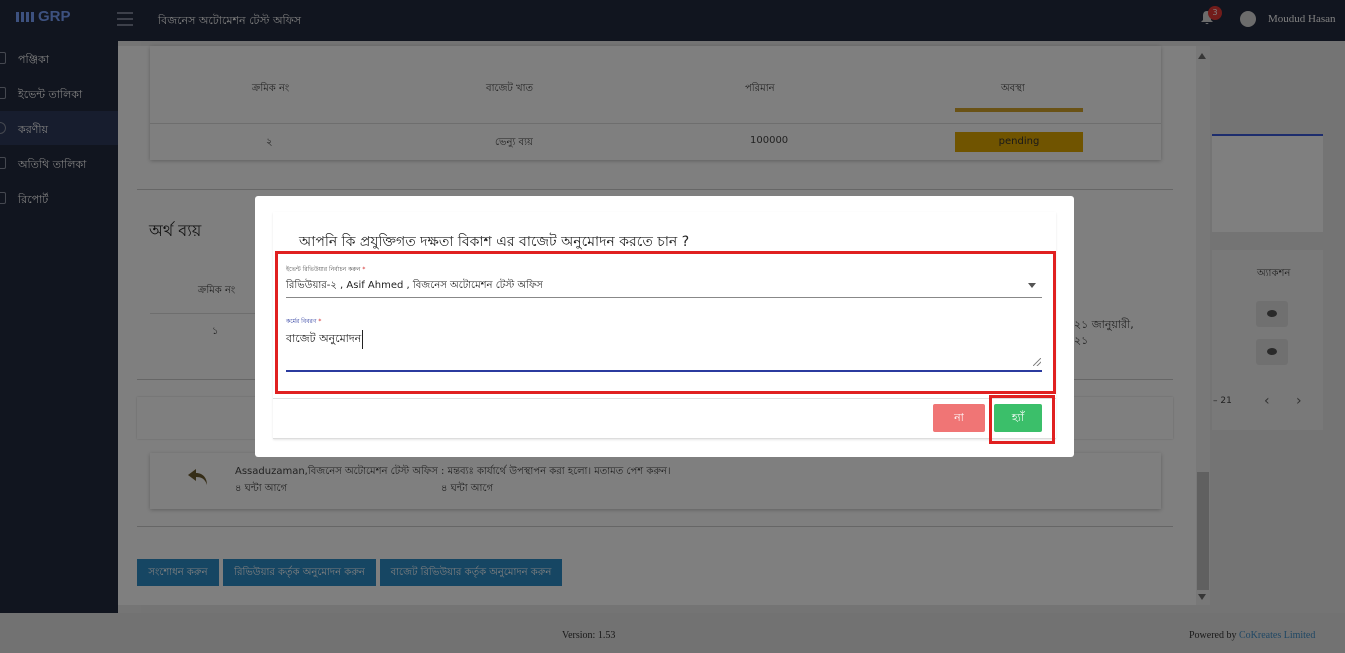 This screenshot has height=653, width=1345. What do you see at coordinates (304, 321) in the screenshot?
I see `description-label: কর্মের বিবরণ *` at bounding box center [304, 321].